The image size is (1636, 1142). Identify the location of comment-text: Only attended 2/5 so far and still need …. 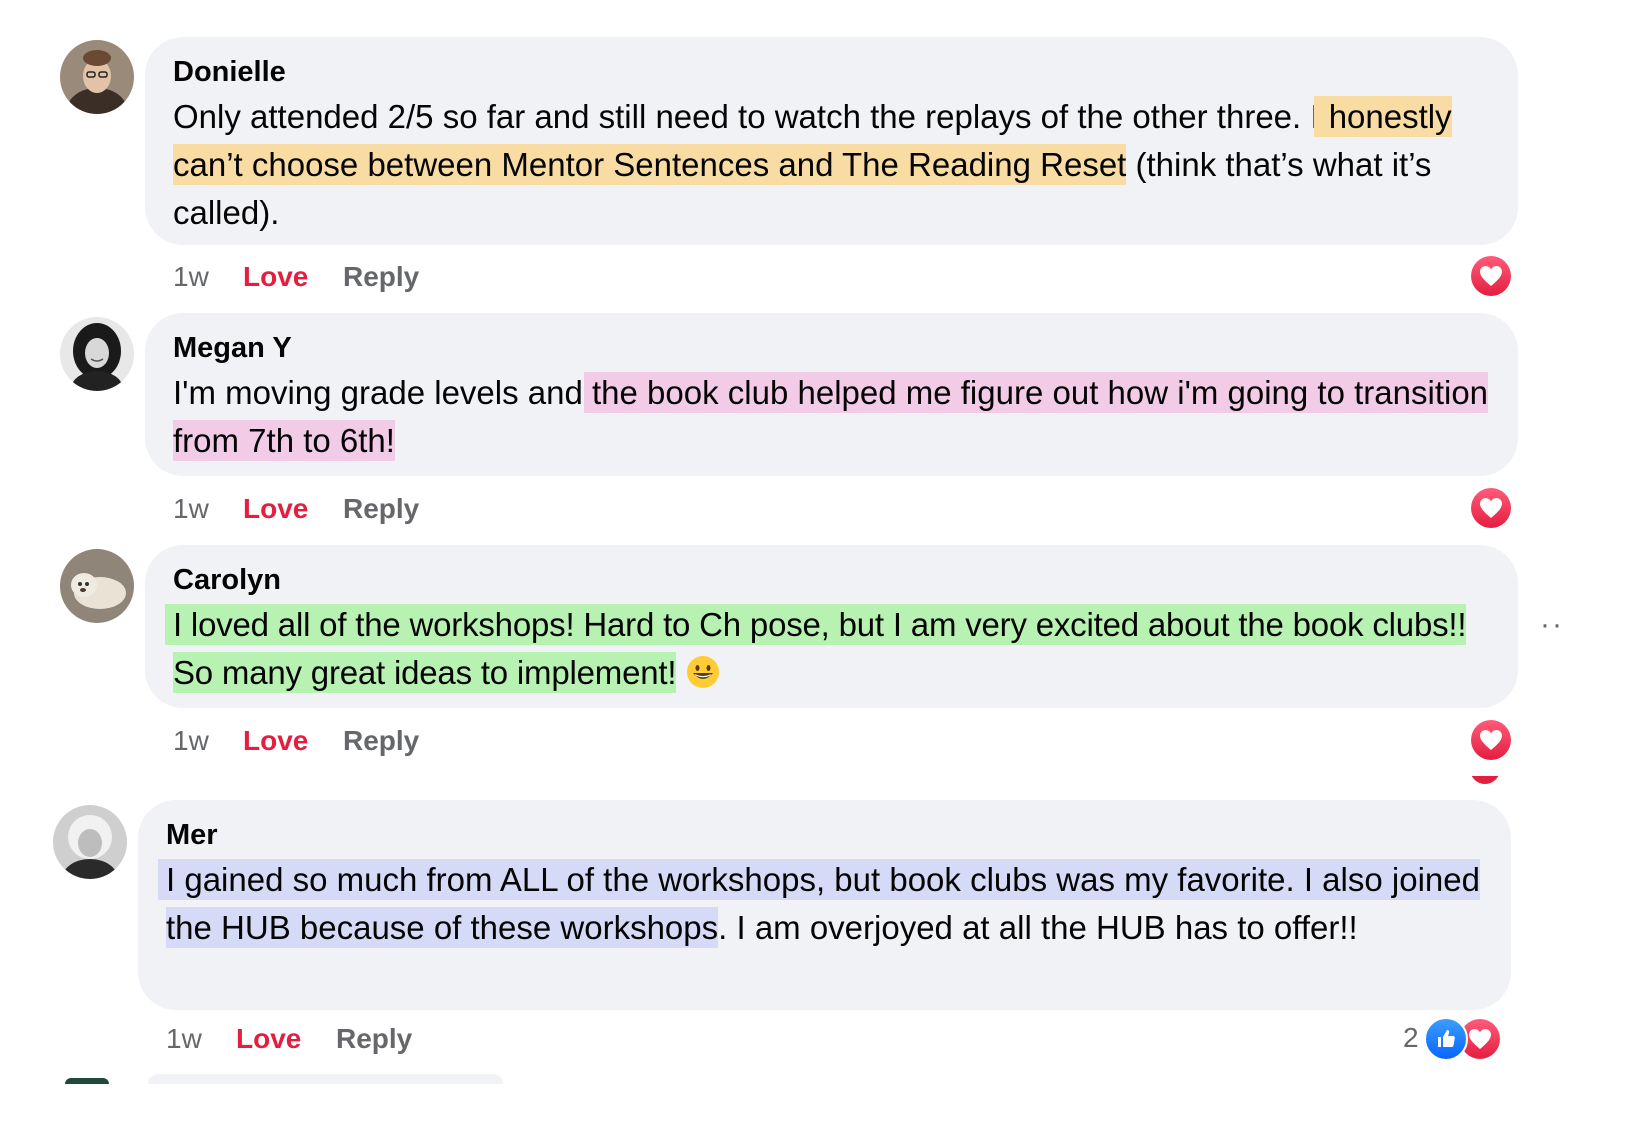
(831, 165).